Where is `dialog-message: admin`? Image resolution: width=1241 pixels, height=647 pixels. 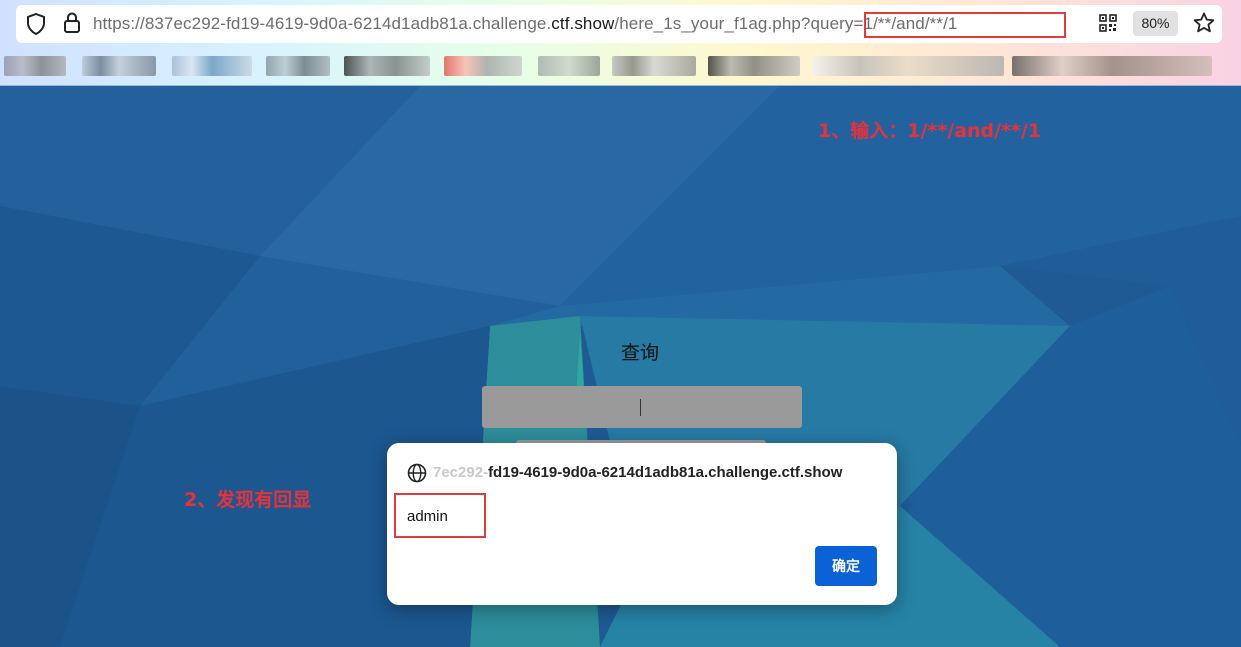
dialog-message: admin is located at coordinates (427, 516).